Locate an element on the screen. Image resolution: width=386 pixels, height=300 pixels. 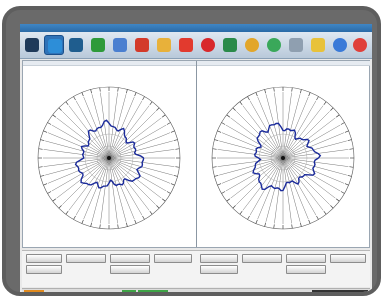
bookmark-icon is located at coordinates (142, 45).